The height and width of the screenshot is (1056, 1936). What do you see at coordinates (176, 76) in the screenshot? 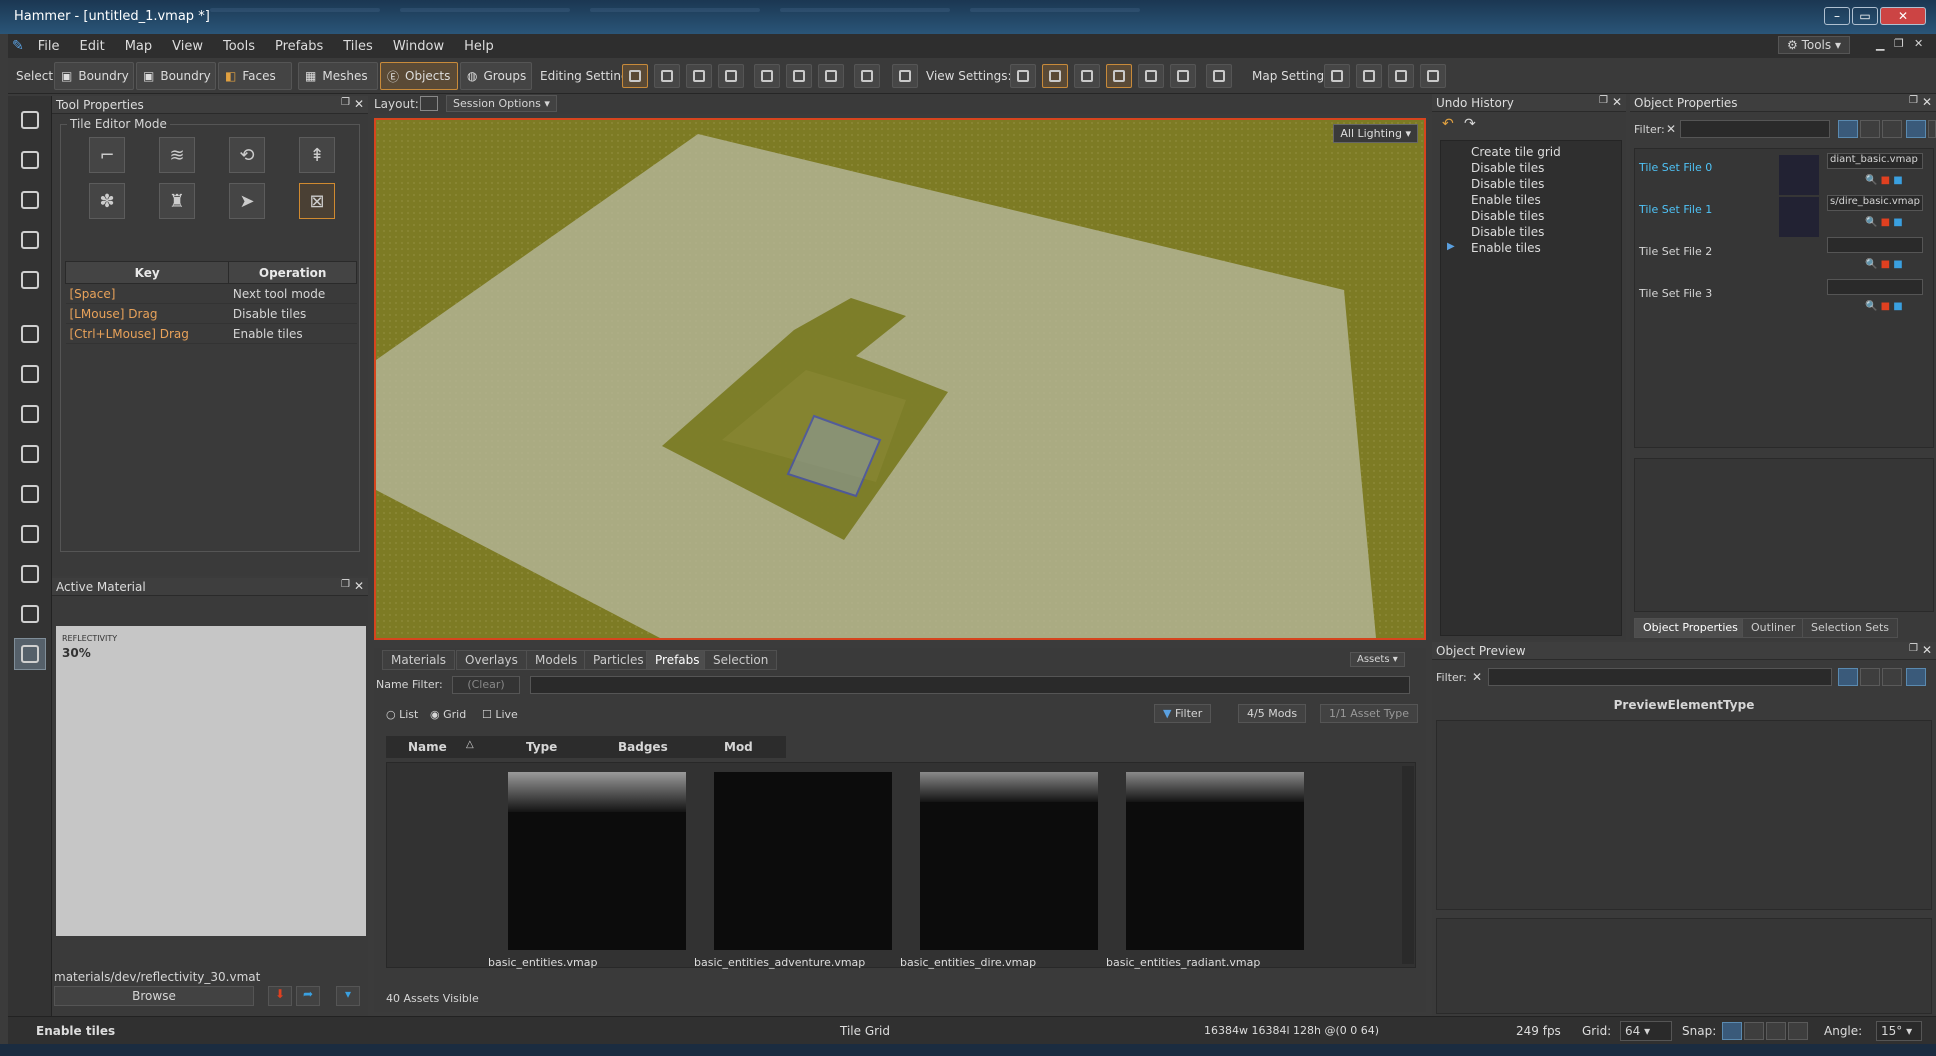
I see `select-boundry-2-button: ▣ Boundry` at bounding box center [176, 76].